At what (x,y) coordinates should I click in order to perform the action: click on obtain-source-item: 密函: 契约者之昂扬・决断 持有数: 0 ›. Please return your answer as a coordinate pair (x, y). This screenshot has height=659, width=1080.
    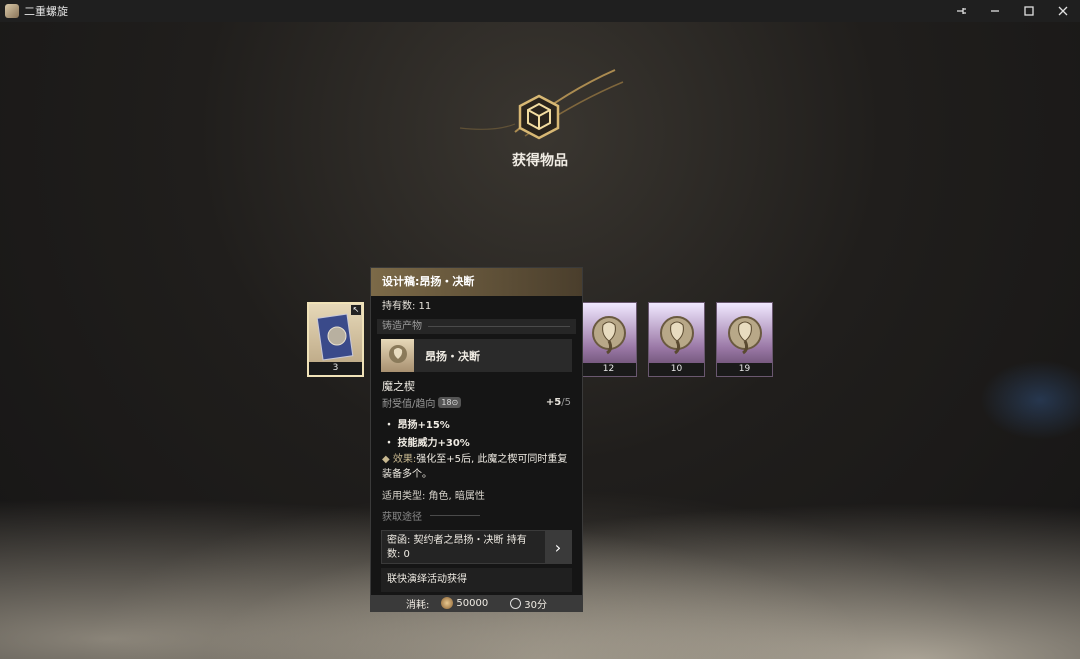
    Looking at the image, I should click on (476, 547).